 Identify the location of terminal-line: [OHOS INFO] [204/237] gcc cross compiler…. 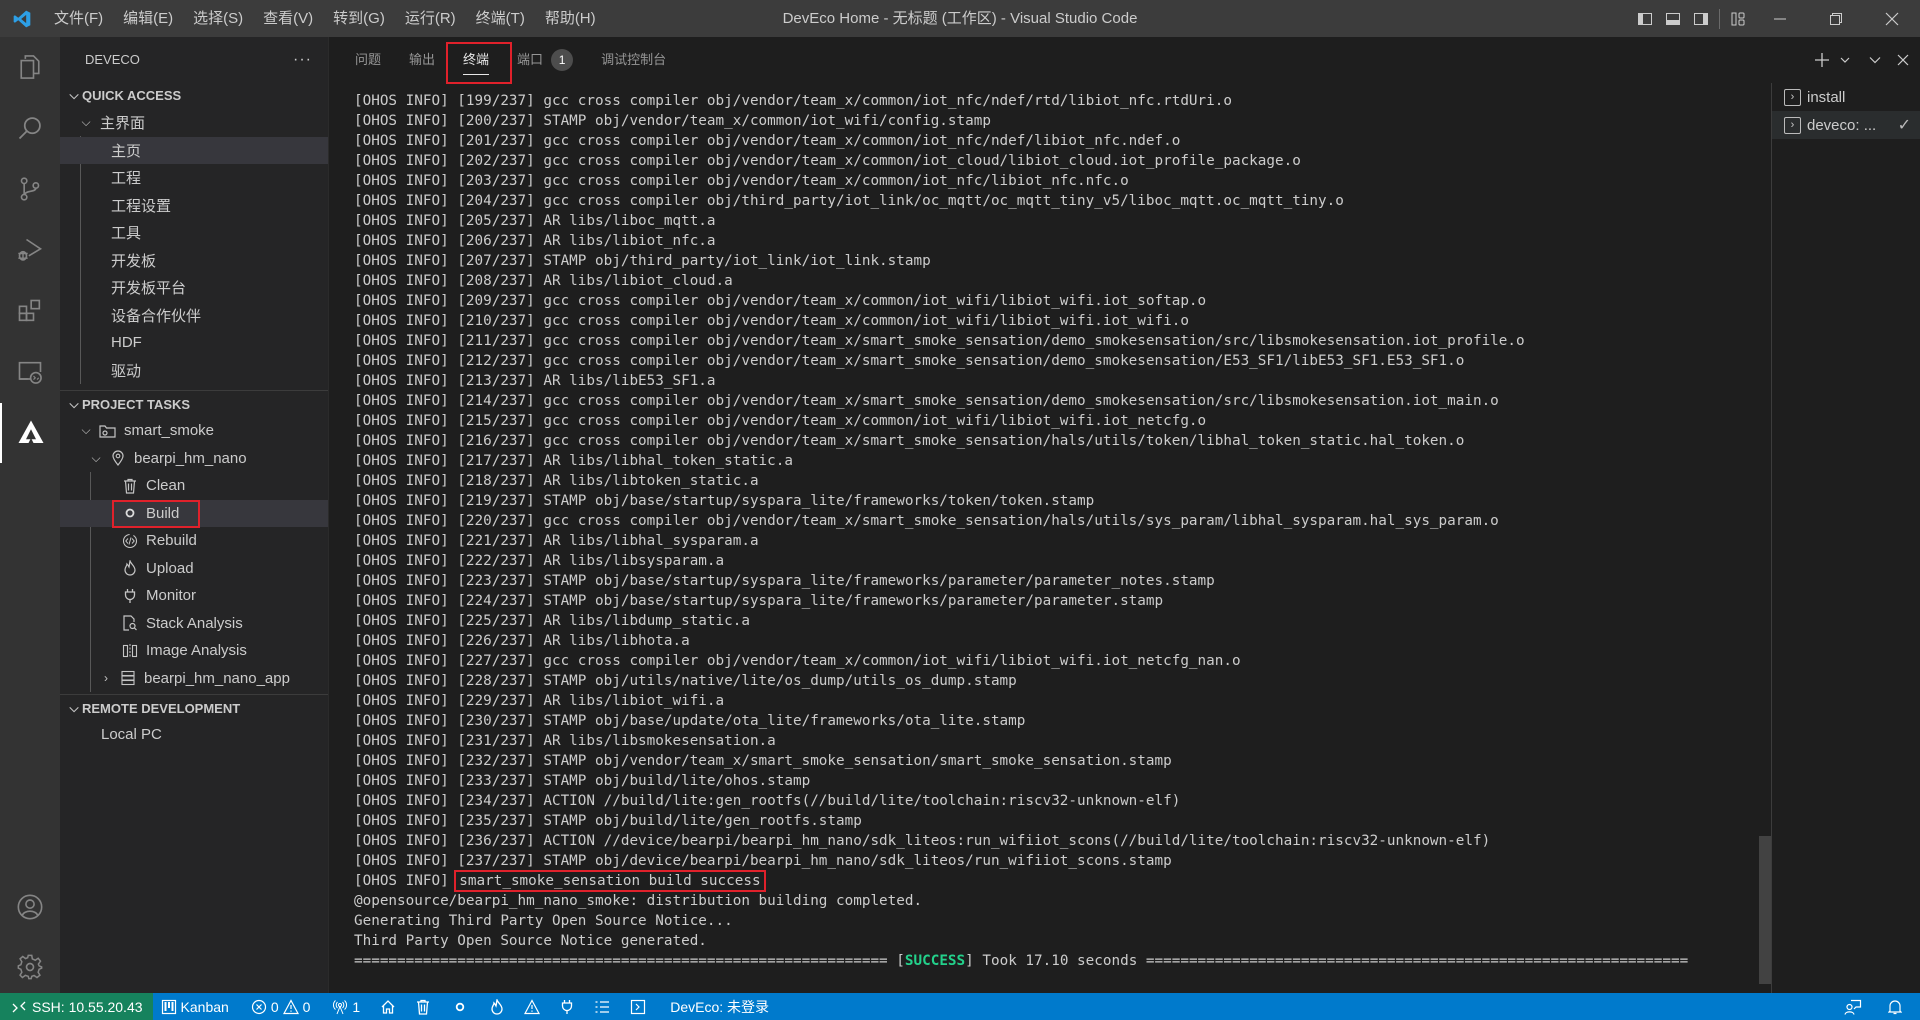
(849, 201).